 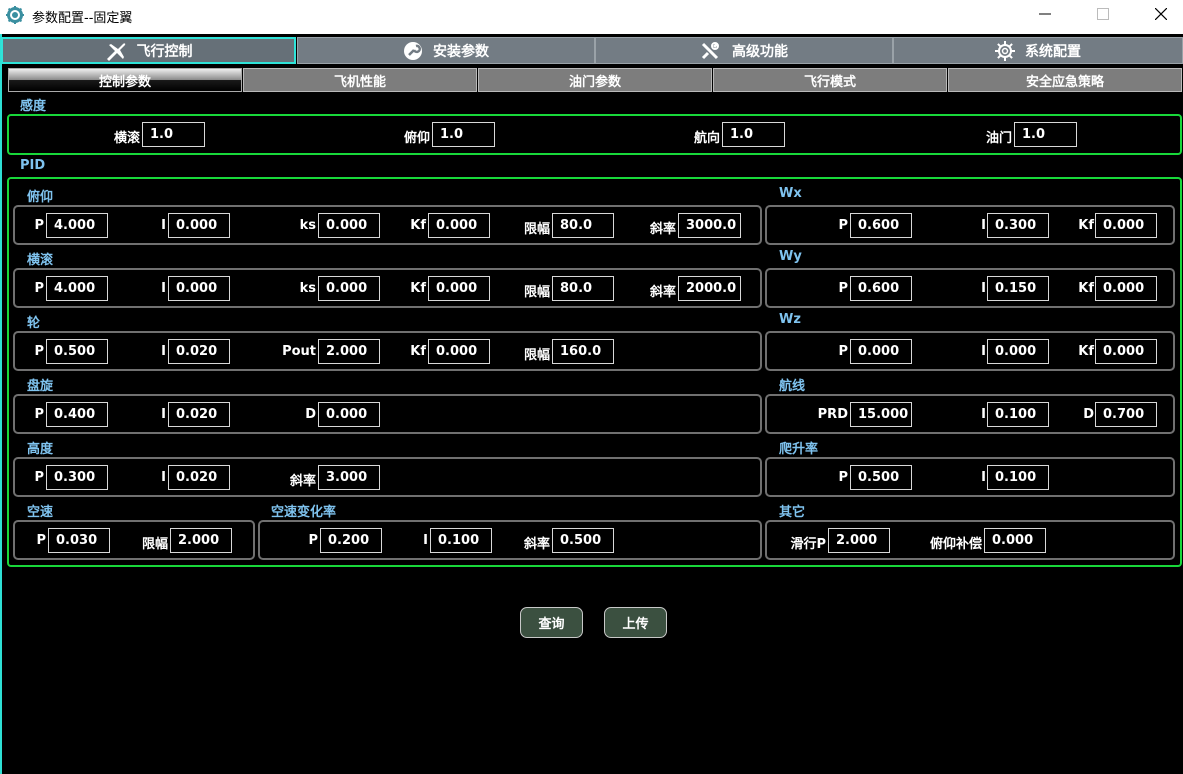 What do you see at coordinates (299, 351) in the screenshot?
I see `wheel-pout-label: Pout` at bounding box center [299, 351].